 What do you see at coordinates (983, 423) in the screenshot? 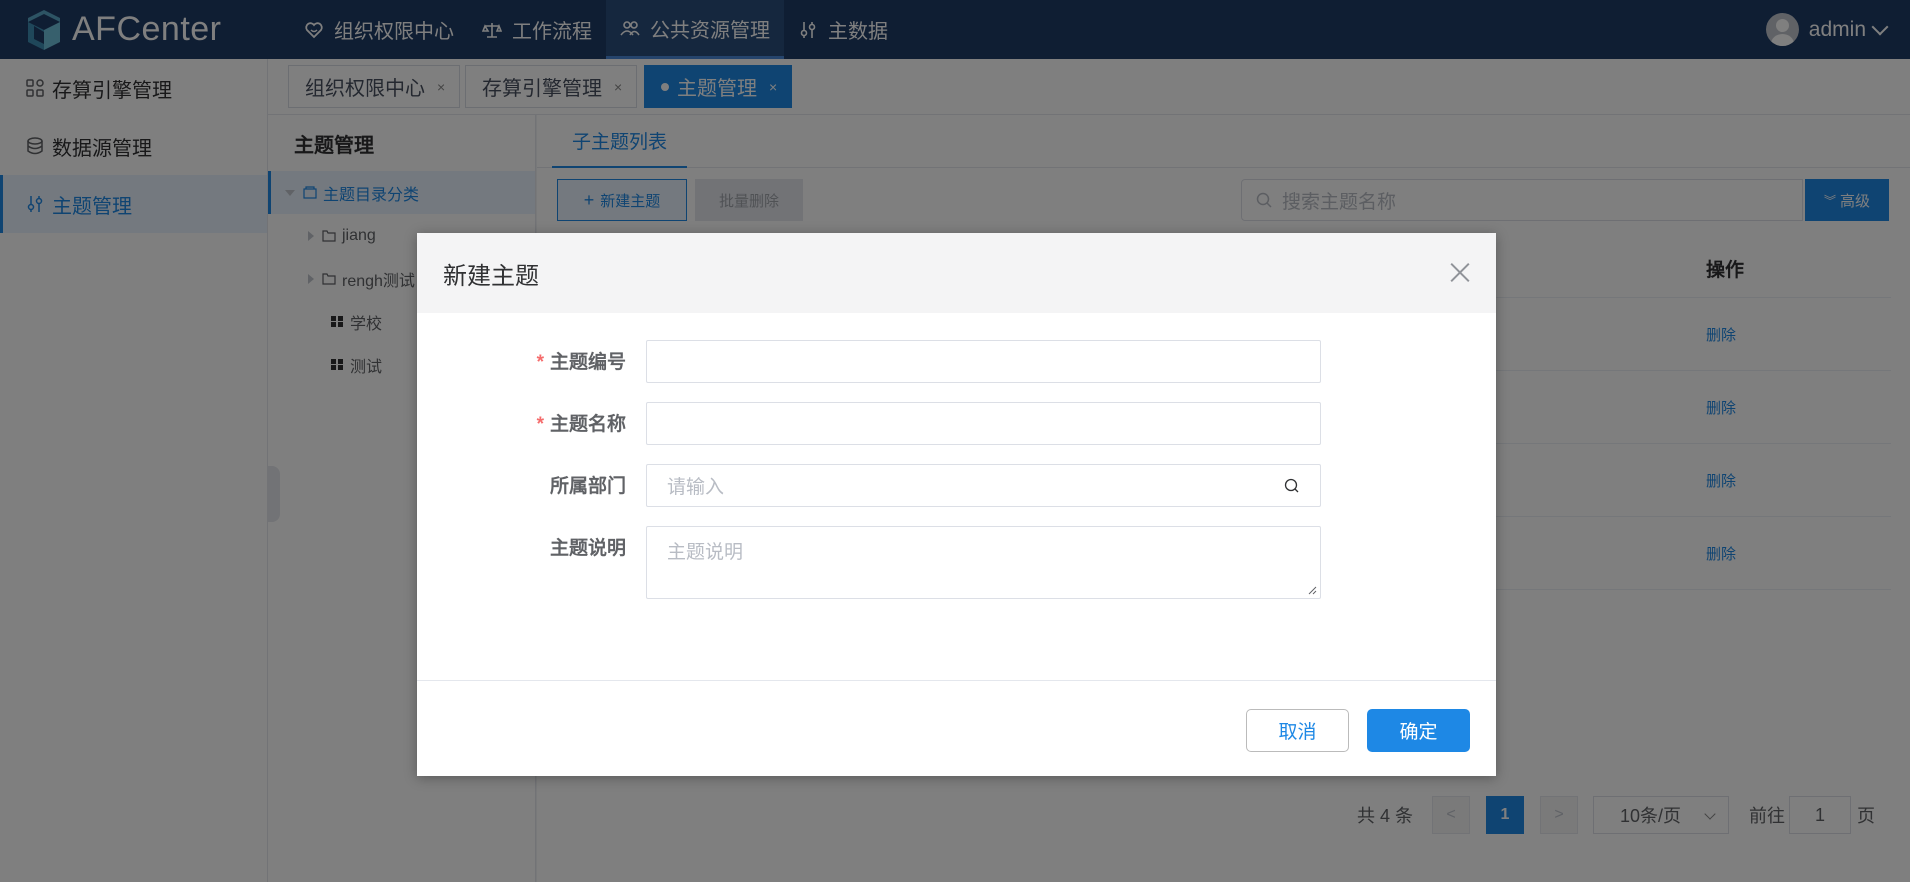
I see `topic-name-input` at bounding box center [983, 423].